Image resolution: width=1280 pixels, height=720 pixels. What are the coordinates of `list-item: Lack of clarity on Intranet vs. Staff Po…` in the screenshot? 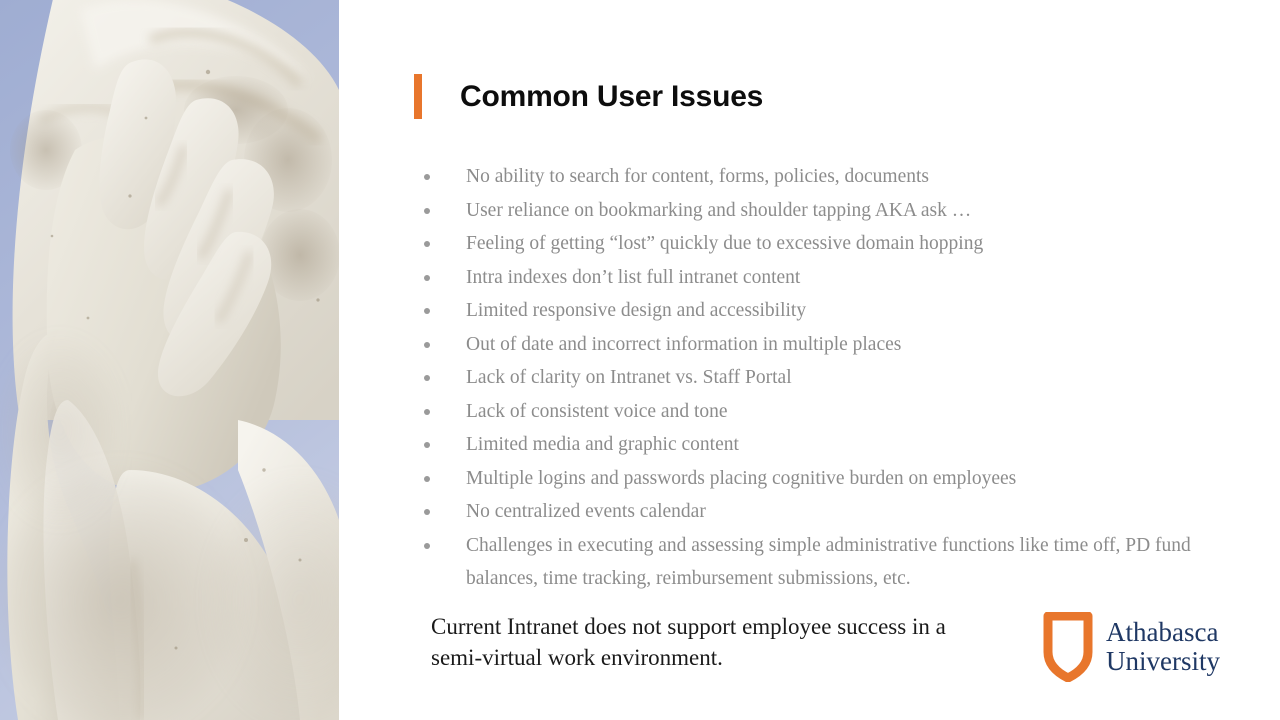 It's located at (834, 378).